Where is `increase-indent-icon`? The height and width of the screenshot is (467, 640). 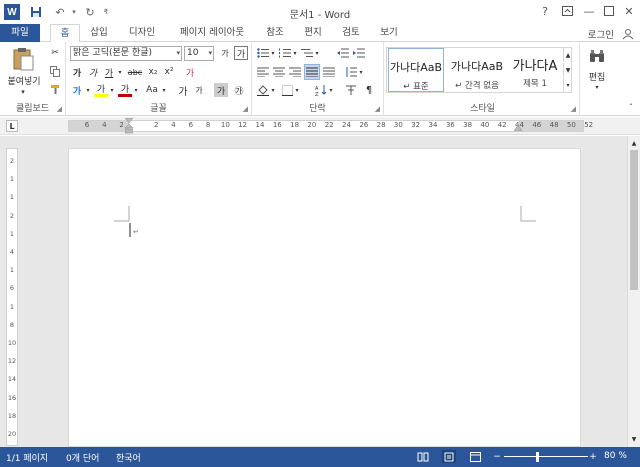 increase-indent-icon is located at coordinates (359, 53).